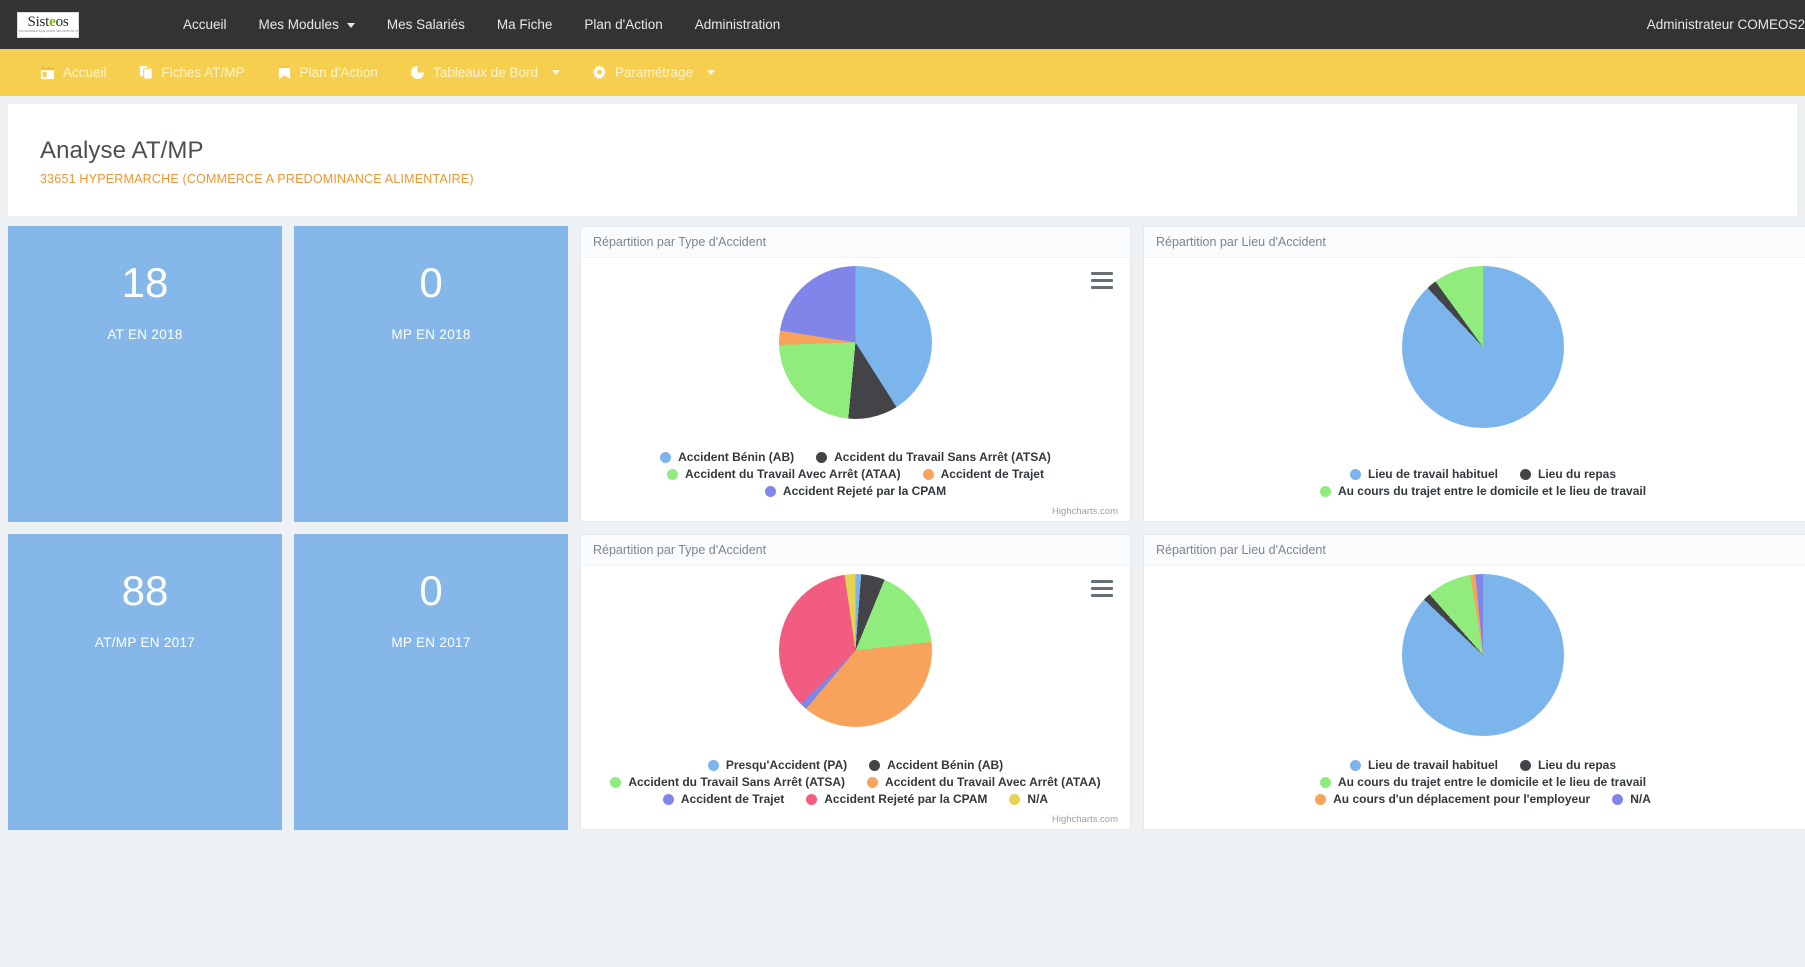 This screenshot has height=967, width=1805. What do you see at coordinates (732, 799) in the screenshot?
I see `legend-label: Accident de Trajet` at bounding box center [732, 799].